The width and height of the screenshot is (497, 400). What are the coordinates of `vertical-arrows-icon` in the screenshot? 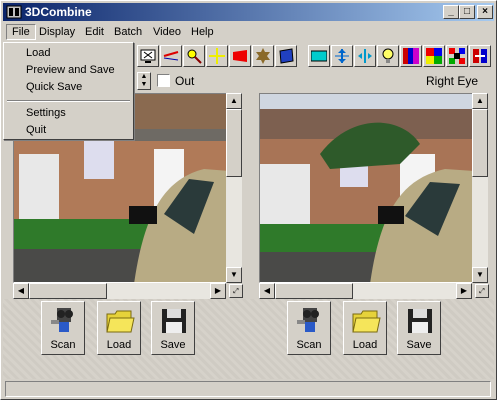 It's located at (342, 56).